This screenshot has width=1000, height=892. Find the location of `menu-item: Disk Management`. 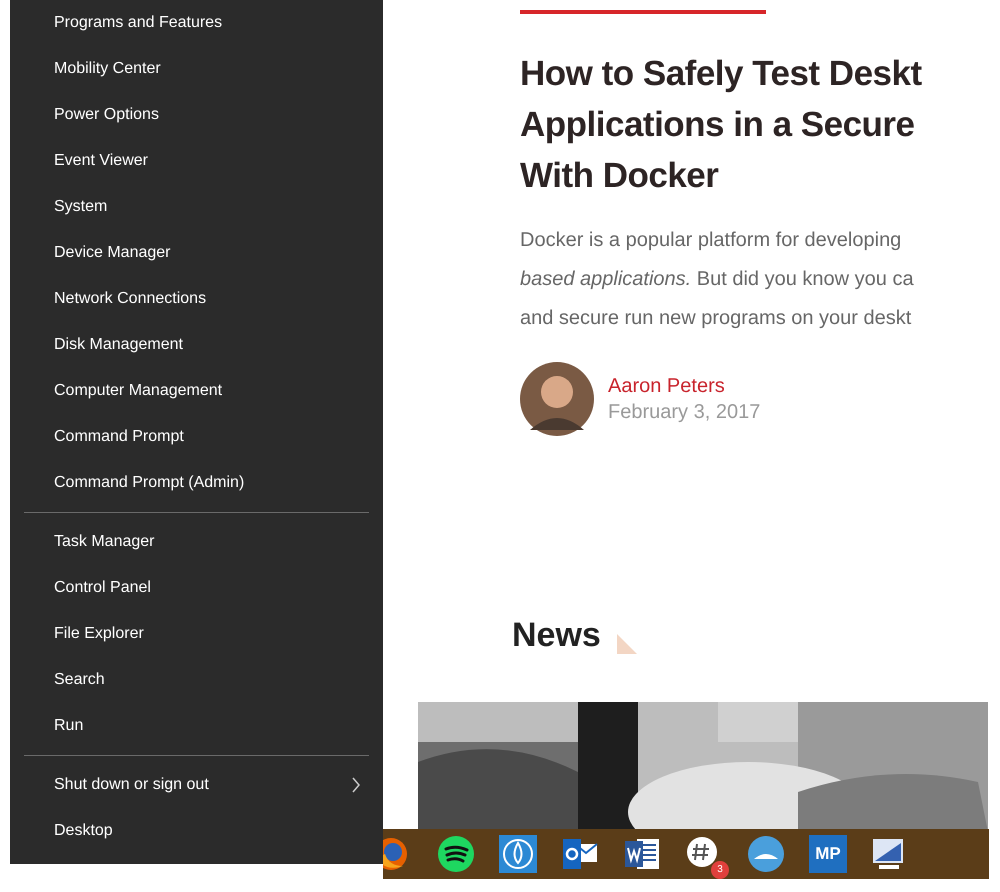

menu-item: Disk Management is located at coordinates (196, 345).